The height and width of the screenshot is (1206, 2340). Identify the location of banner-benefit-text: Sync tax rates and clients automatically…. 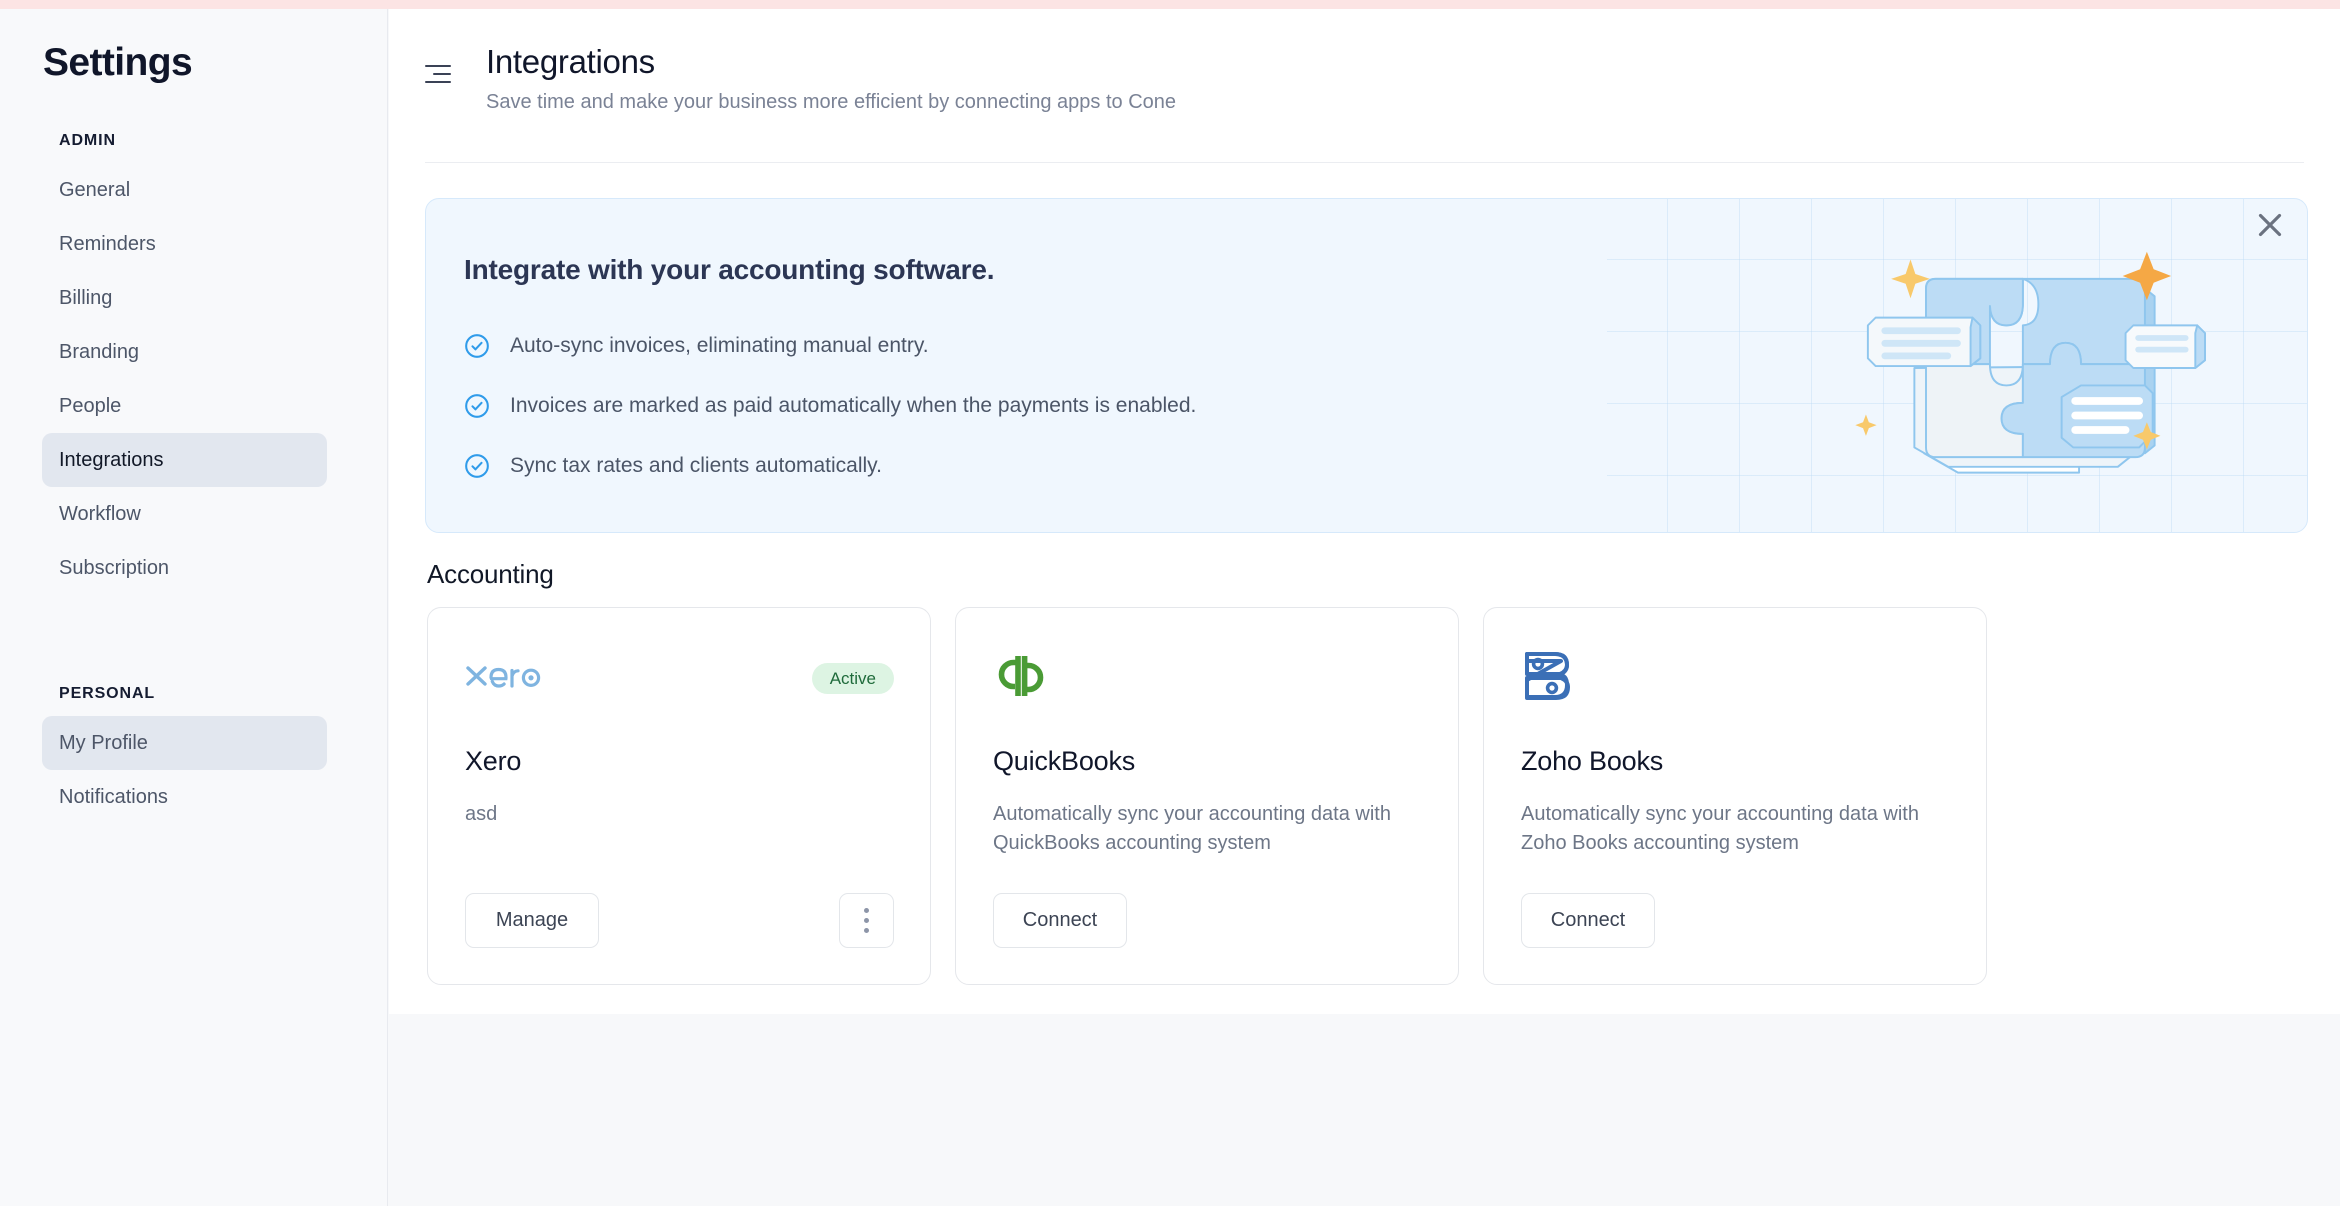
(696, 465).